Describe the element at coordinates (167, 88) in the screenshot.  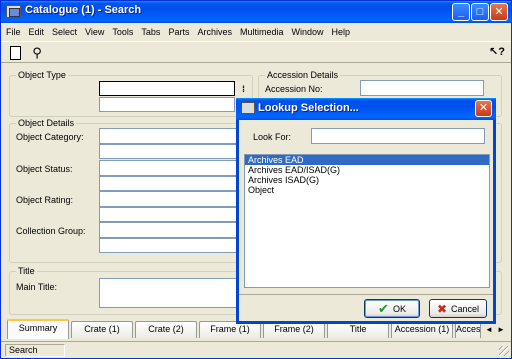
I see `object-type-field` at that location.